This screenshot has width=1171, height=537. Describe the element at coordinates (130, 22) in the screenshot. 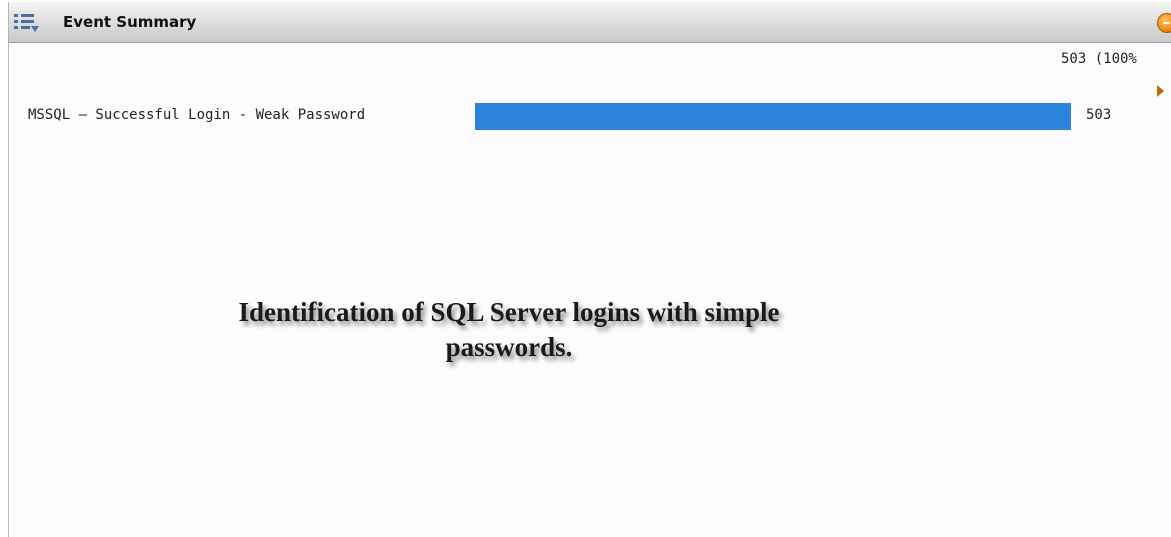

I see `panel-title: Event Summary` at that location.